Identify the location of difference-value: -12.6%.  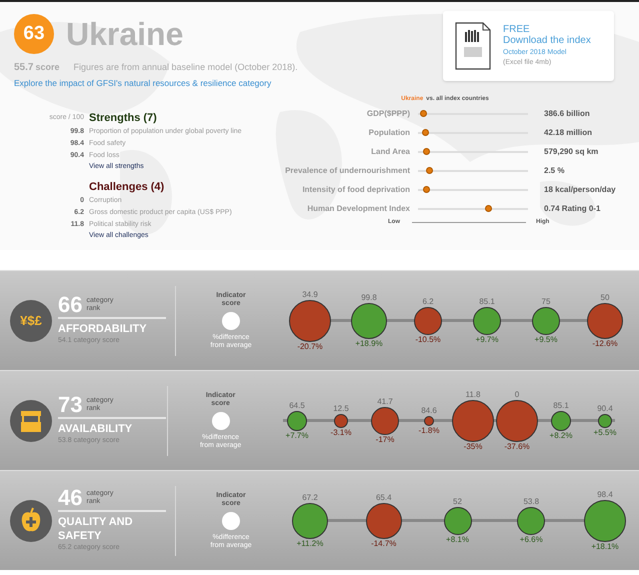
(605, 343).